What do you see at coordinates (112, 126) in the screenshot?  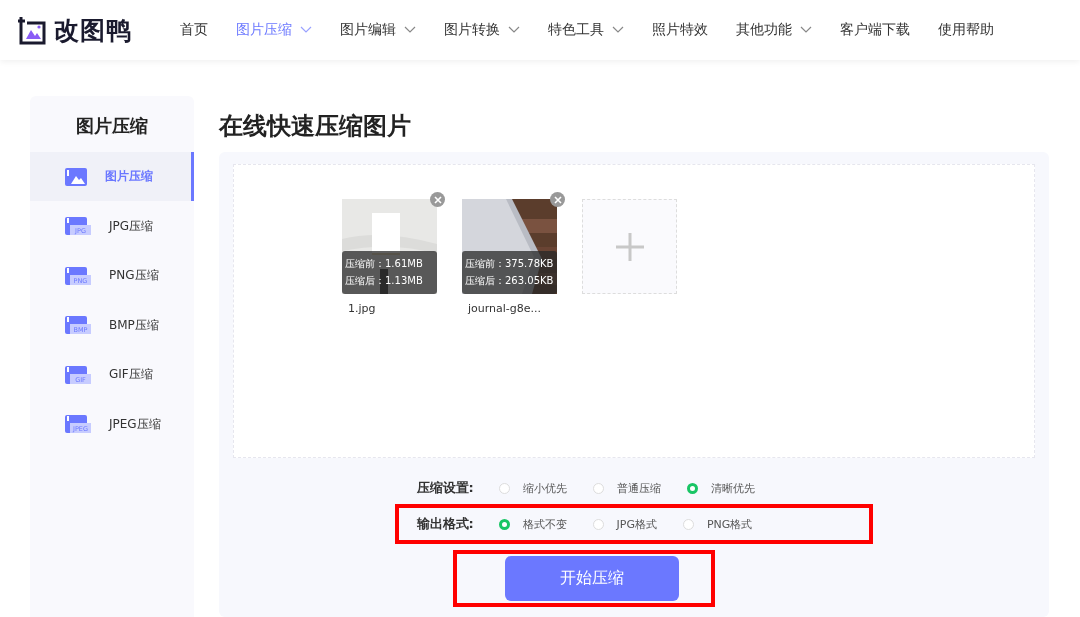 I see `sidebar-title: 图片压缩` at bounding box center [112, 126].